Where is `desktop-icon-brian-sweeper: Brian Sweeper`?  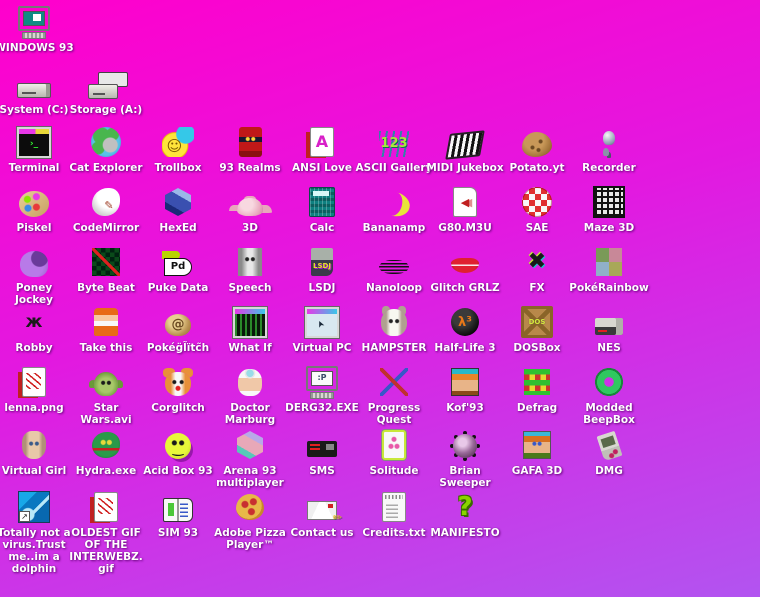 desktop-icon-brian-sweeper: Brian Sweeper is located at coordinates (465, 458).